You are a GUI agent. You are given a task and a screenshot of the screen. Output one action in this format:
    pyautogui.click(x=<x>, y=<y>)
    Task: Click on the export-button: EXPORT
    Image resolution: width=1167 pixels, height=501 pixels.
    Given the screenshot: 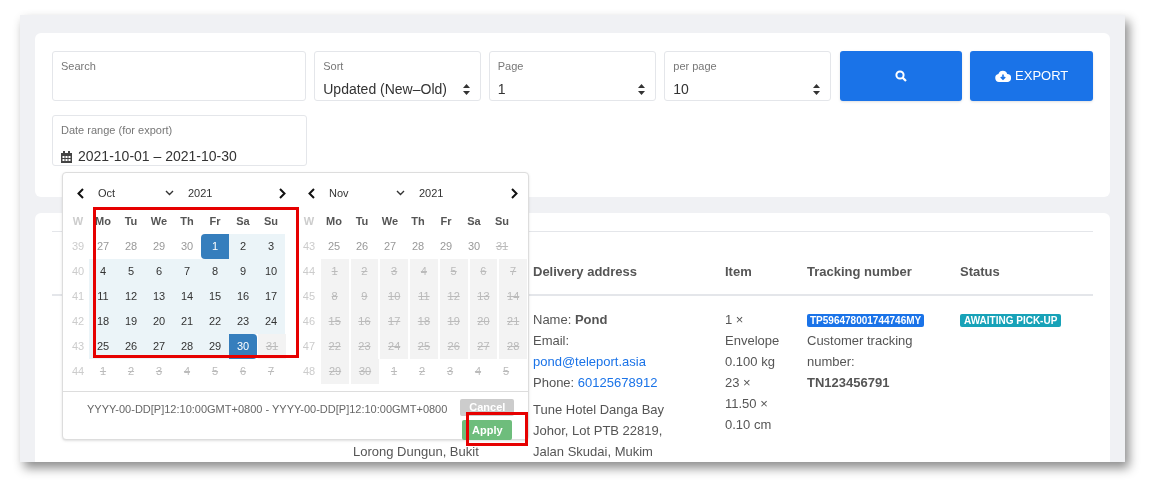 What is the action you would take?
    pyautogui.click(x=1031, y=76)
    